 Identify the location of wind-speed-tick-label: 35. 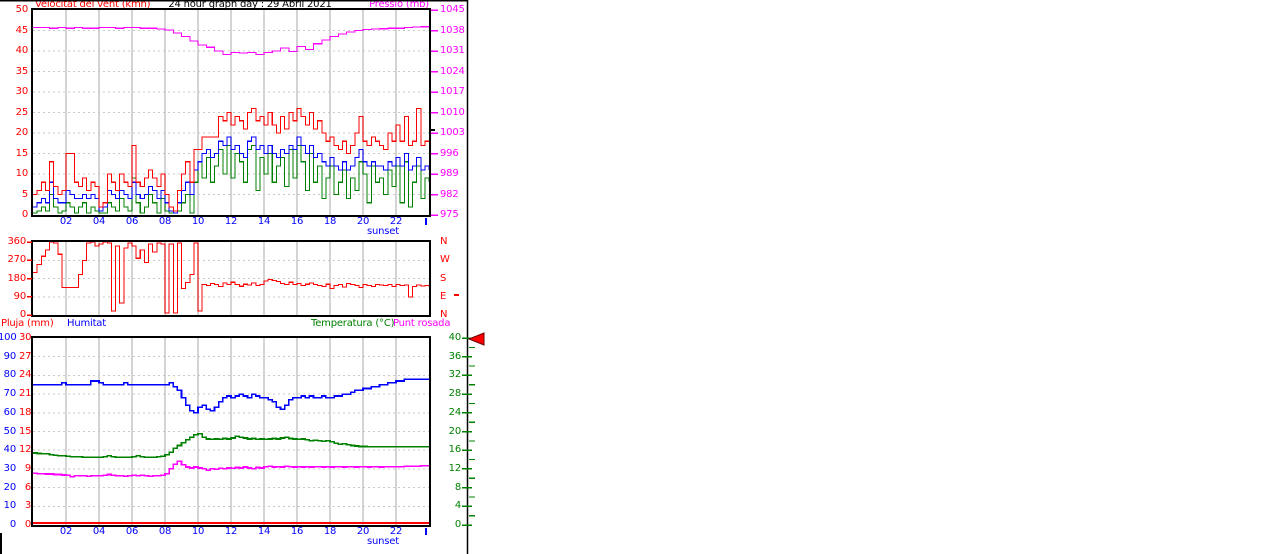
(22, 71).